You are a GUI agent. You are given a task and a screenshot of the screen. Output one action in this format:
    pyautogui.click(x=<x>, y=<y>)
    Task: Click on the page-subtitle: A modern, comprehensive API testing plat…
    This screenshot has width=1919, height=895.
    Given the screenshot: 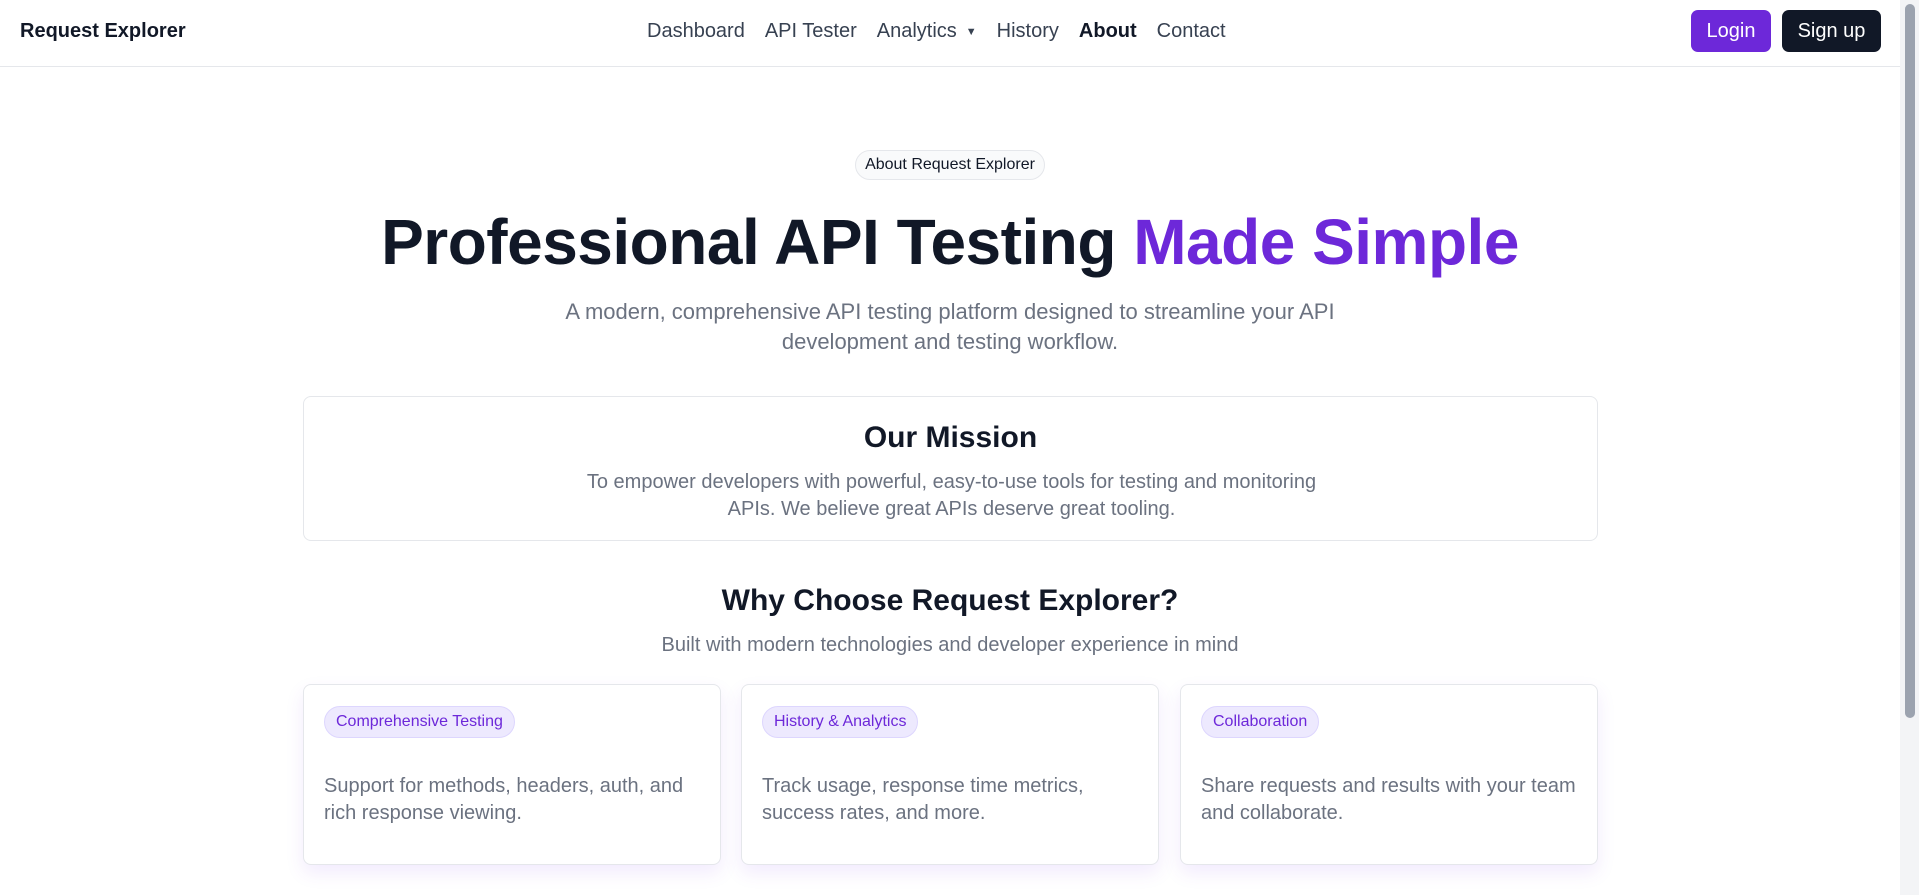 What is the action you would take?
    pyautogui.click(x=950, y=326)
    